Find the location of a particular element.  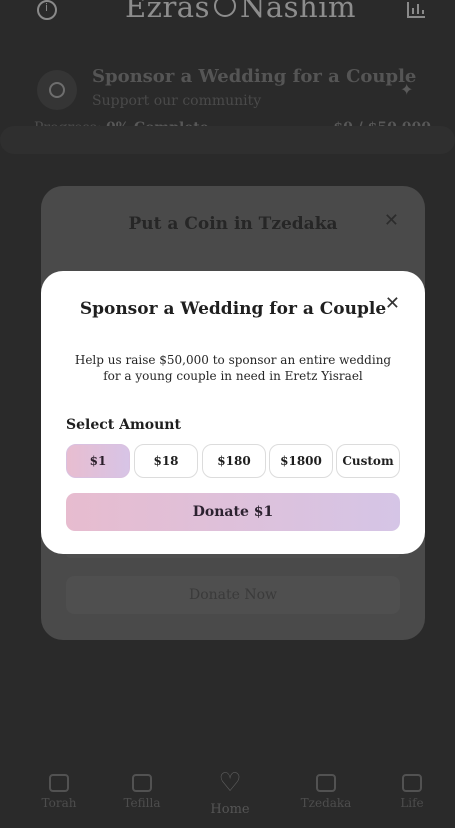

donate-button: Donate $1 is located at coordinates (233, 512).